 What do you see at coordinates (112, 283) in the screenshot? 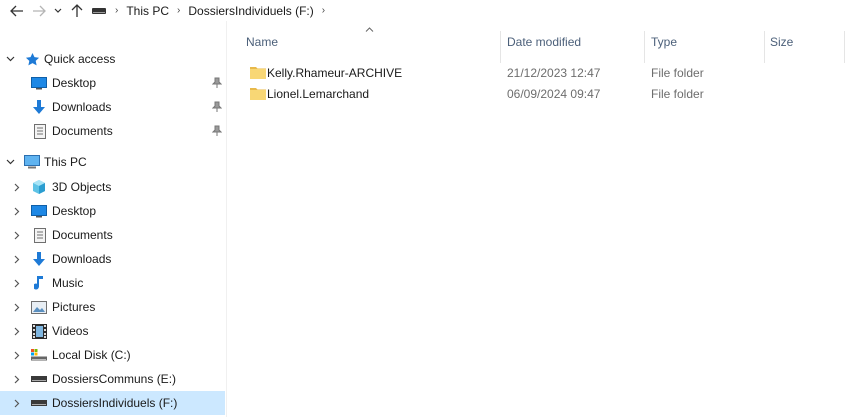
I see `sidebar-item-music: Music` at bounding box center [112, 283].